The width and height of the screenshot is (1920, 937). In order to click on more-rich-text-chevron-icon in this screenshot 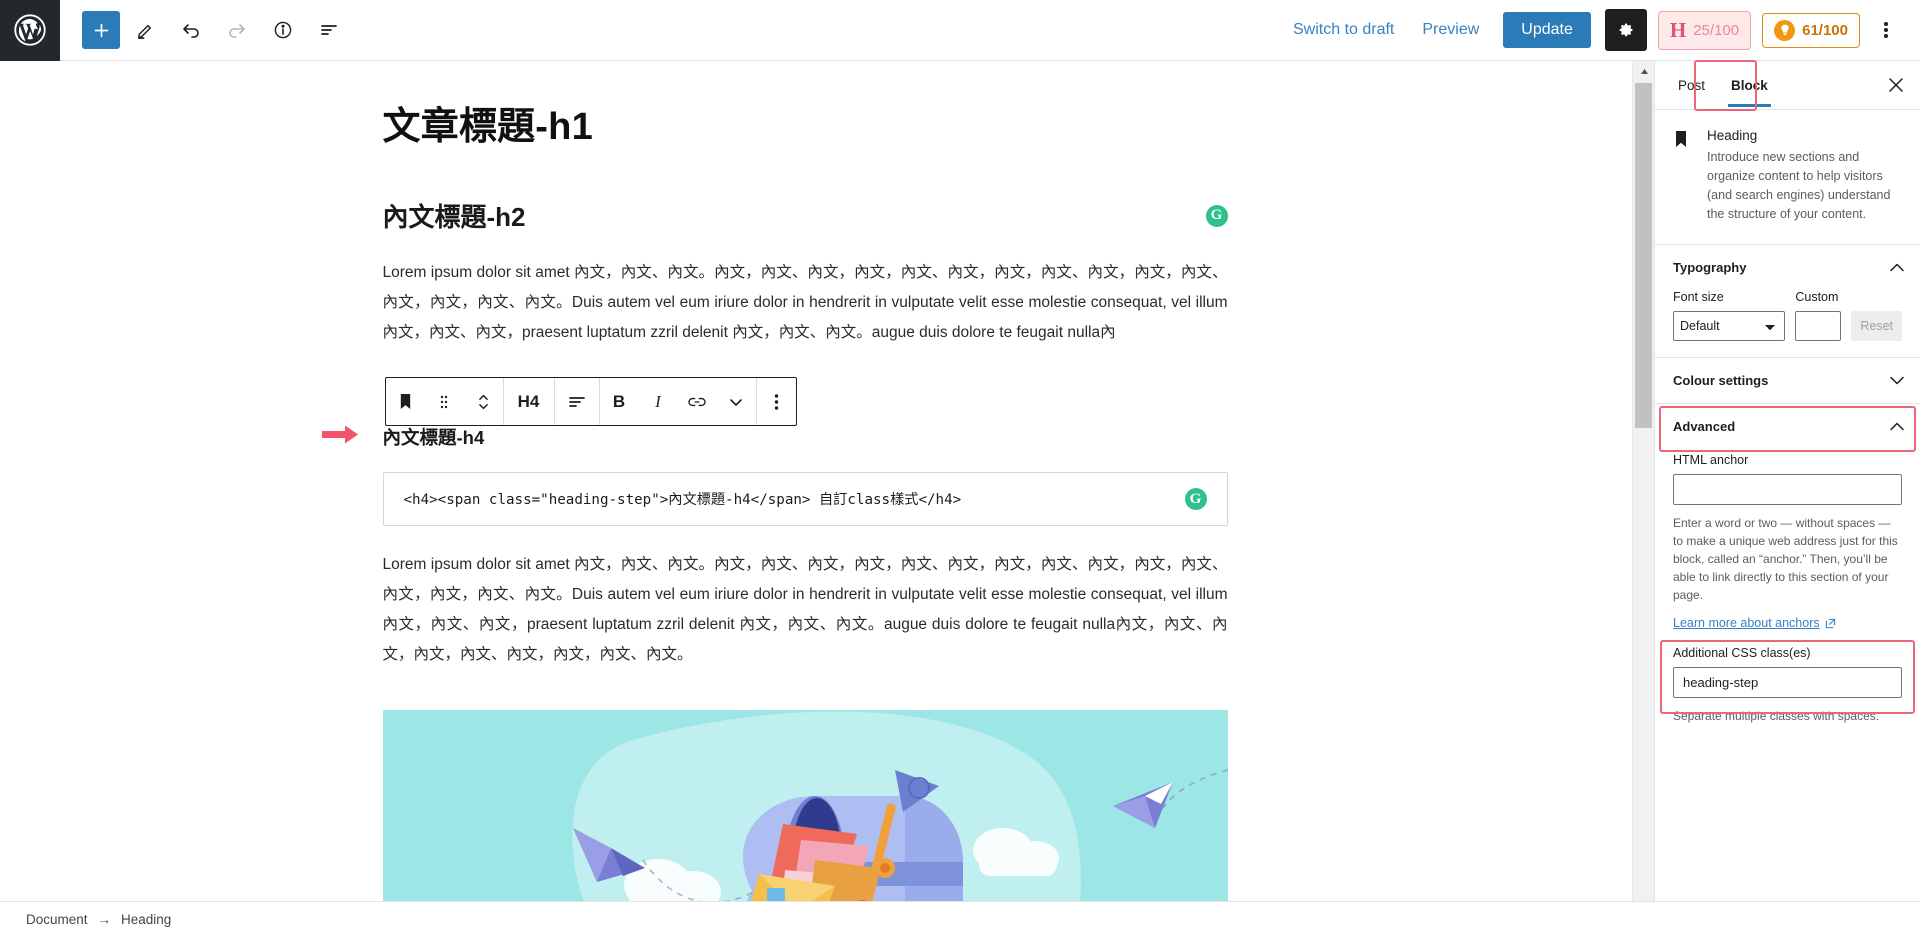, I will do `click(736, 401)`.